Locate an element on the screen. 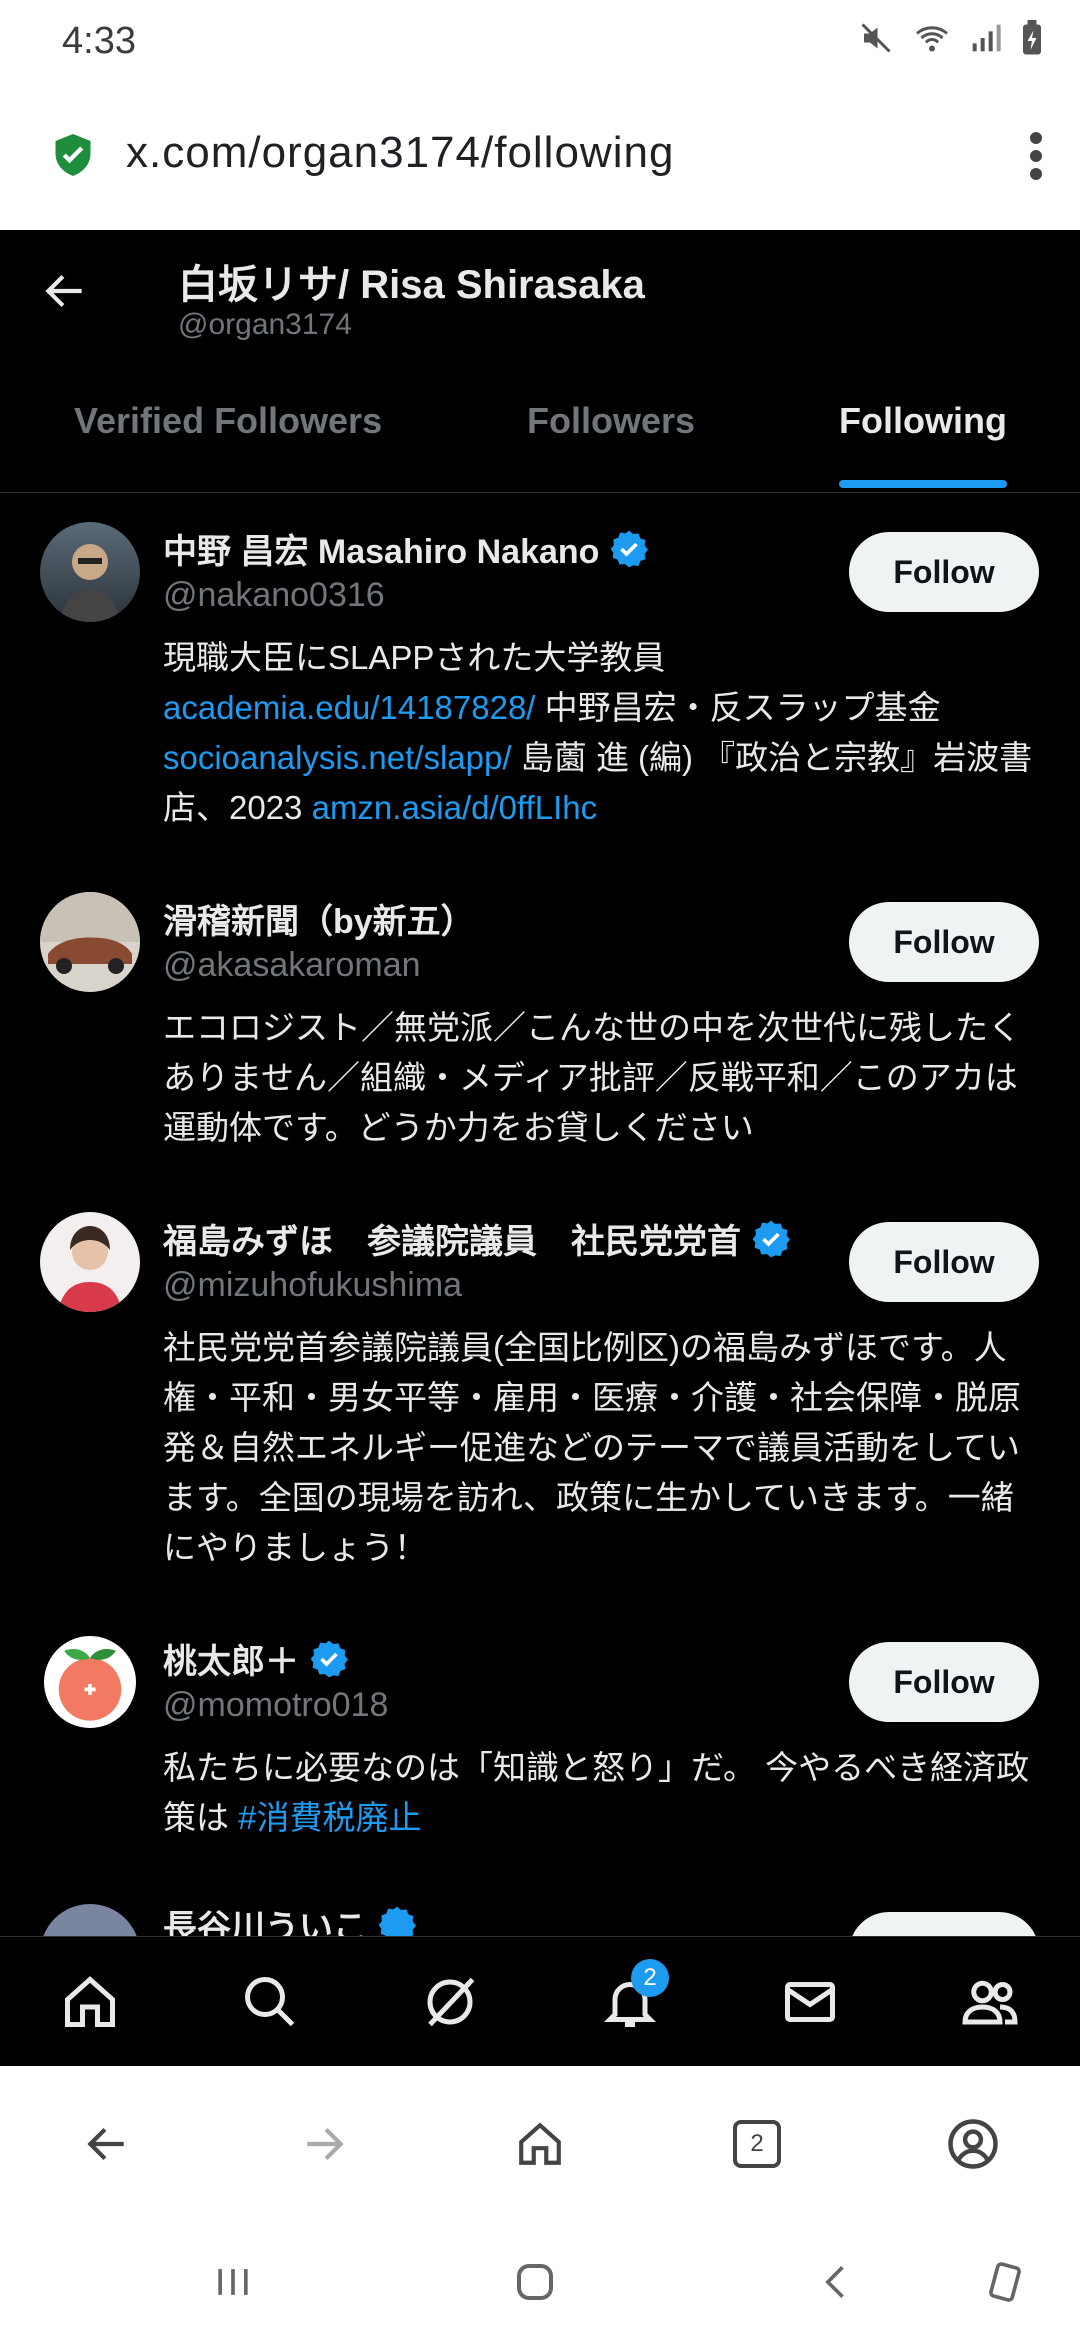 The height and width of the screenshot is (2340, 1080). mail-icon is located at coordinates (810, 2002).